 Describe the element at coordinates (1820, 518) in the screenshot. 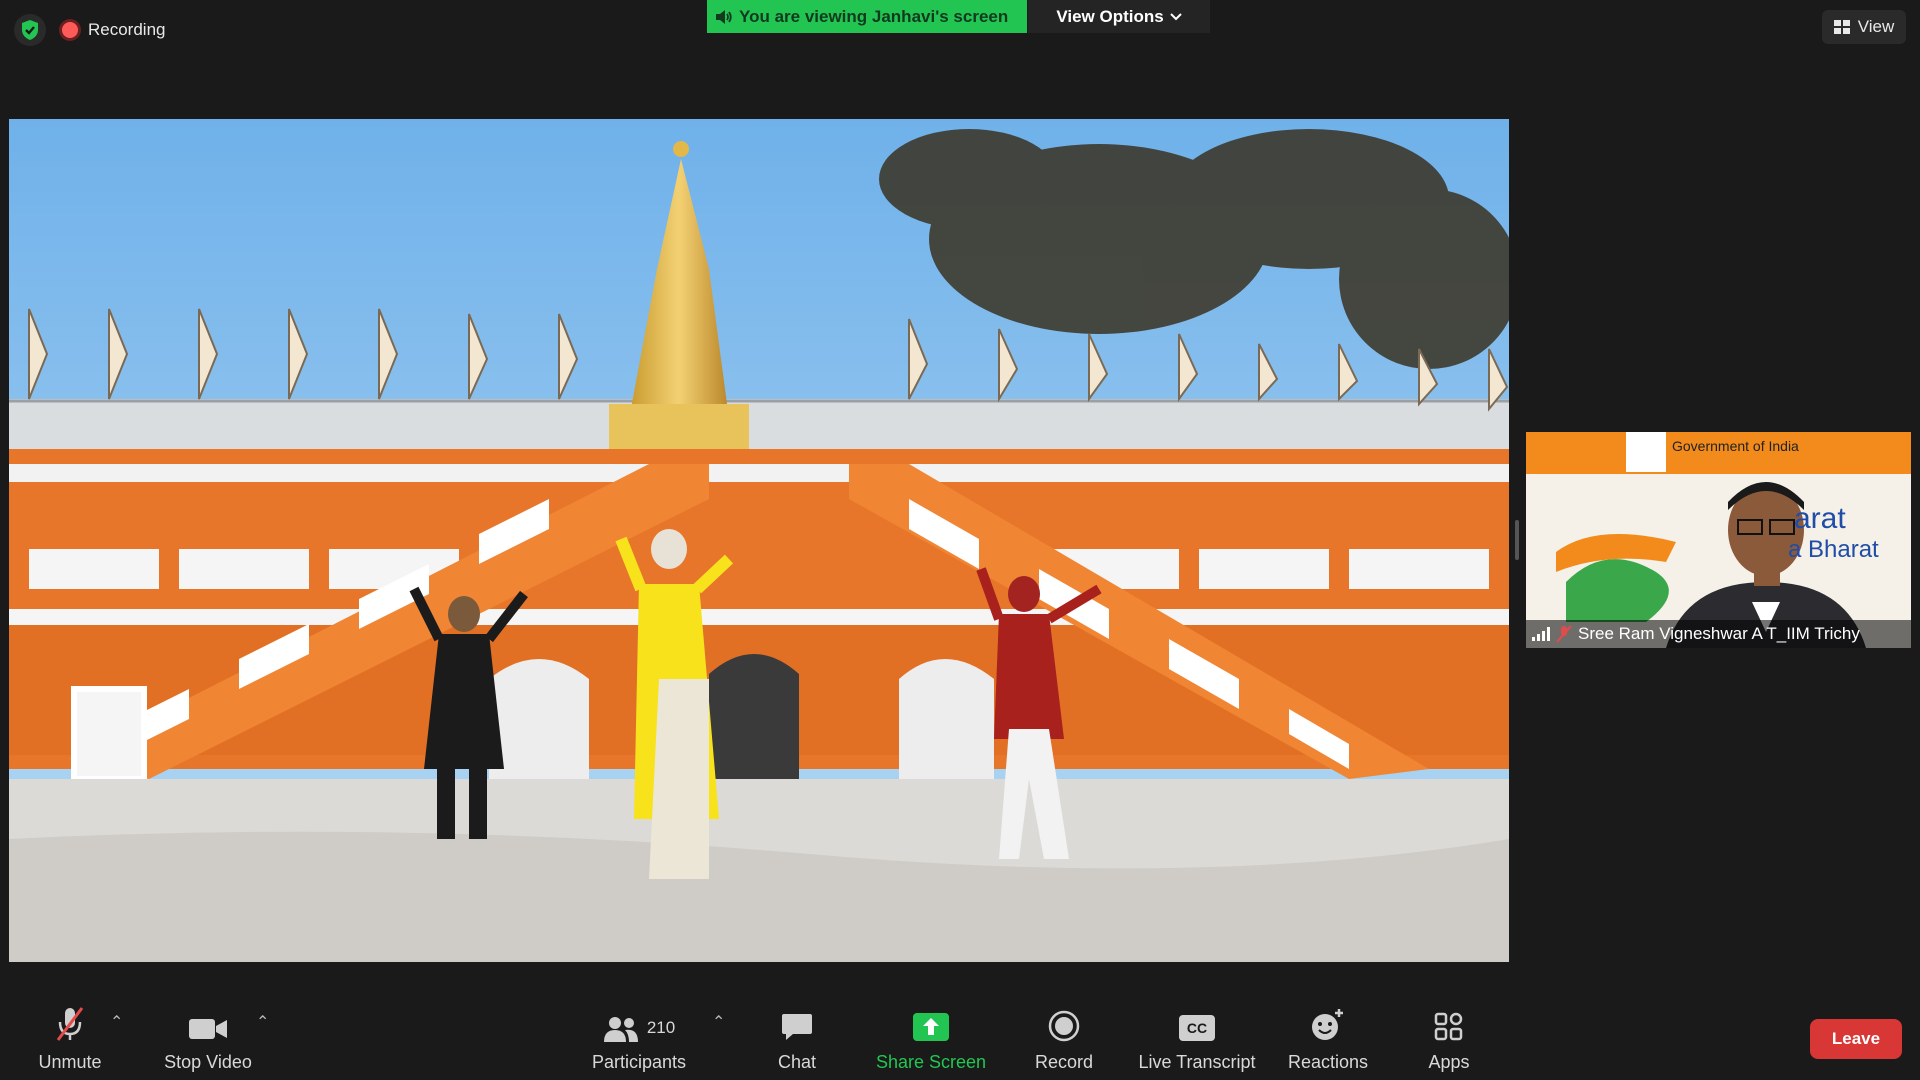

I see `tile-background-text-mid1: arat` at that location.